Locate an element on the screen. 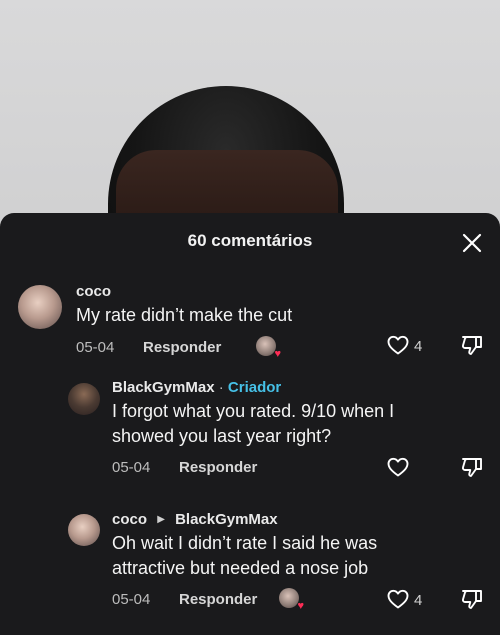  comment-text: My rate didn’t make the cut is located at coordinates (184, 315).